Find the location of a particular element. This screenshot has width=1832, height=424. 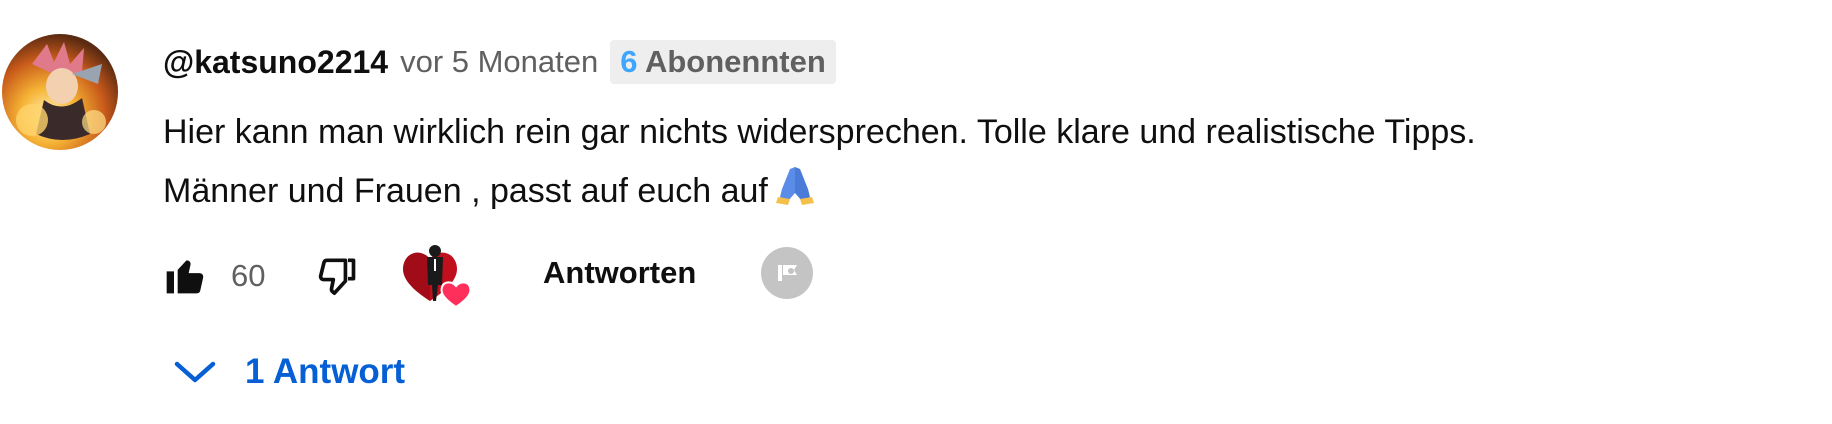

like-count: 60 is located at coordinates (248, 275).